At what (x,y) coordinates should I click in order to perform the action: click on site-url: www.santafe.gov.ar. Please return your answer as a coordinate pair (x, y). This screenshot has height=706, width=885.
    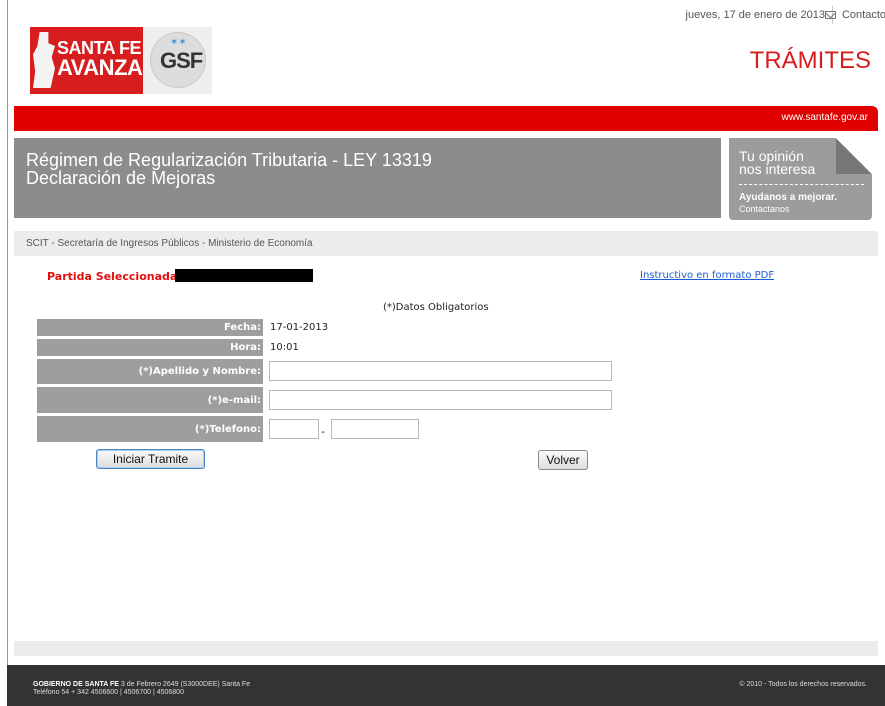
    Looking at the image, I should click on (824, 117).